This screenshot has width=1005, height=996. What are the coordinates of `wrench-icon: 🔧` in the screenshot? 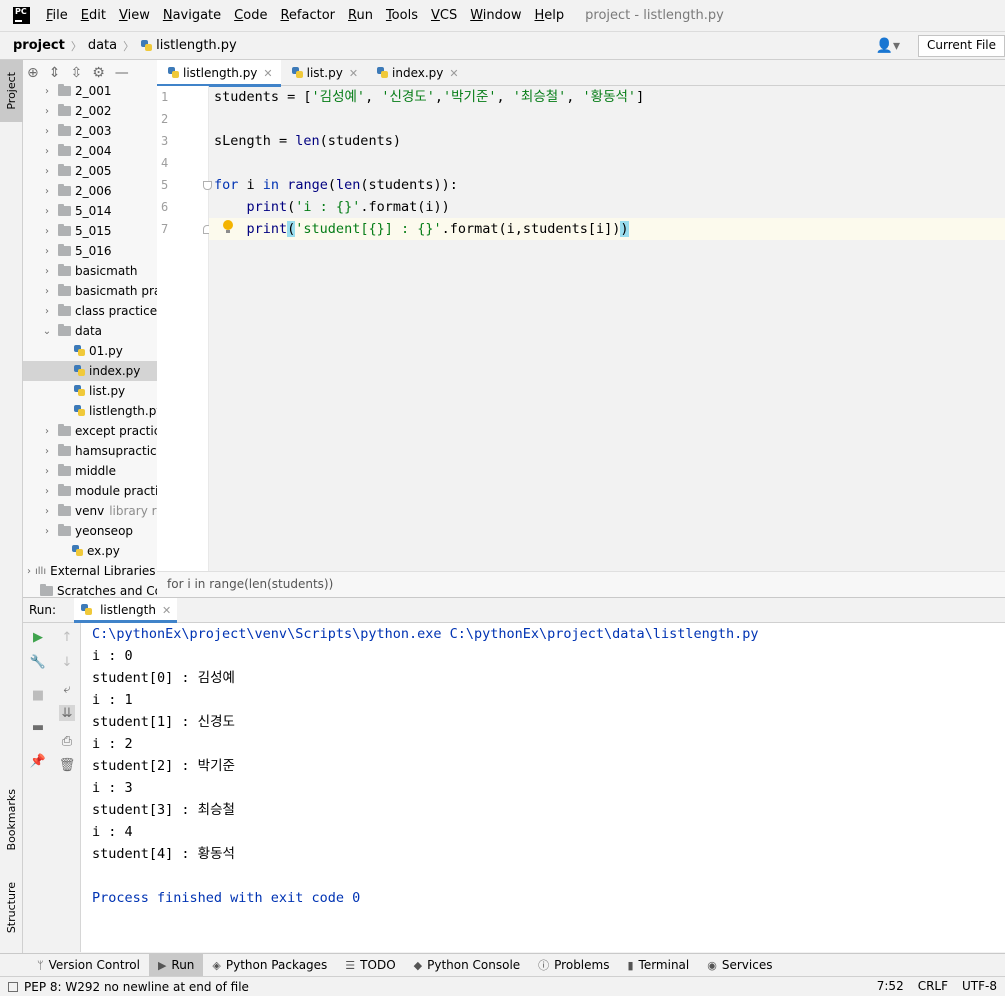 It's located at (38, 662).